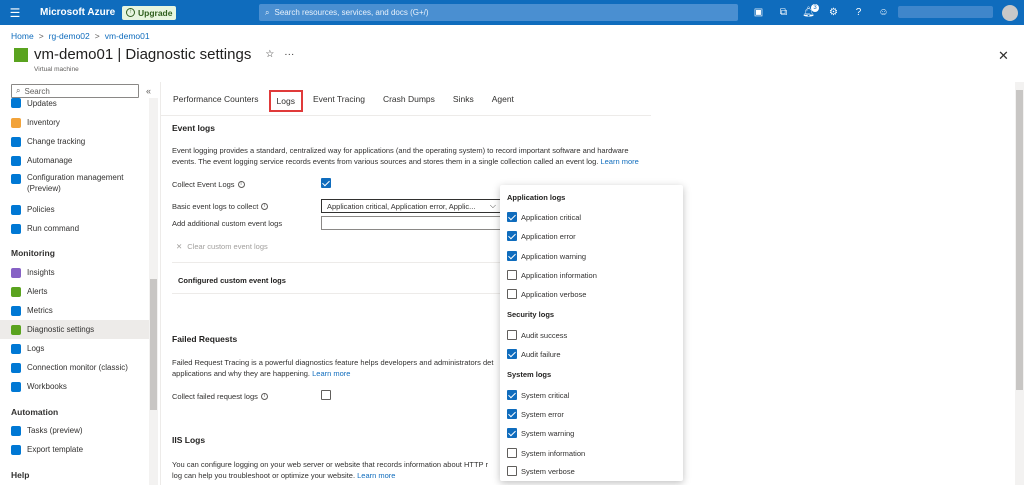  I want to click on breadcrumb-home: Home, so click(22, 36).